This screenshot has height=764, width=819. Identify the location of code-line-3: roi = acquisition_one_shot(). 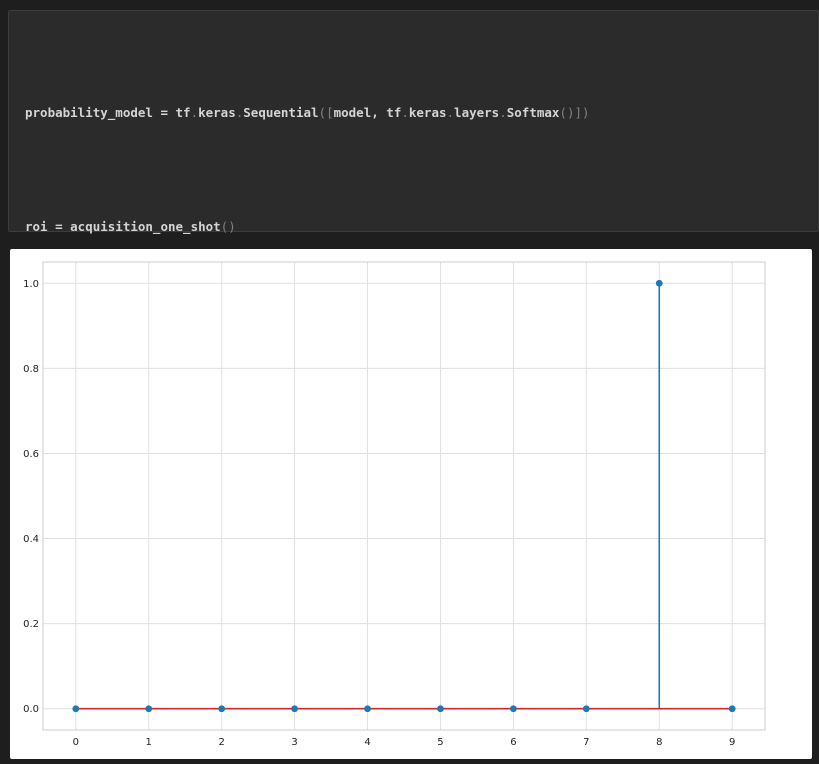
(130, 226).